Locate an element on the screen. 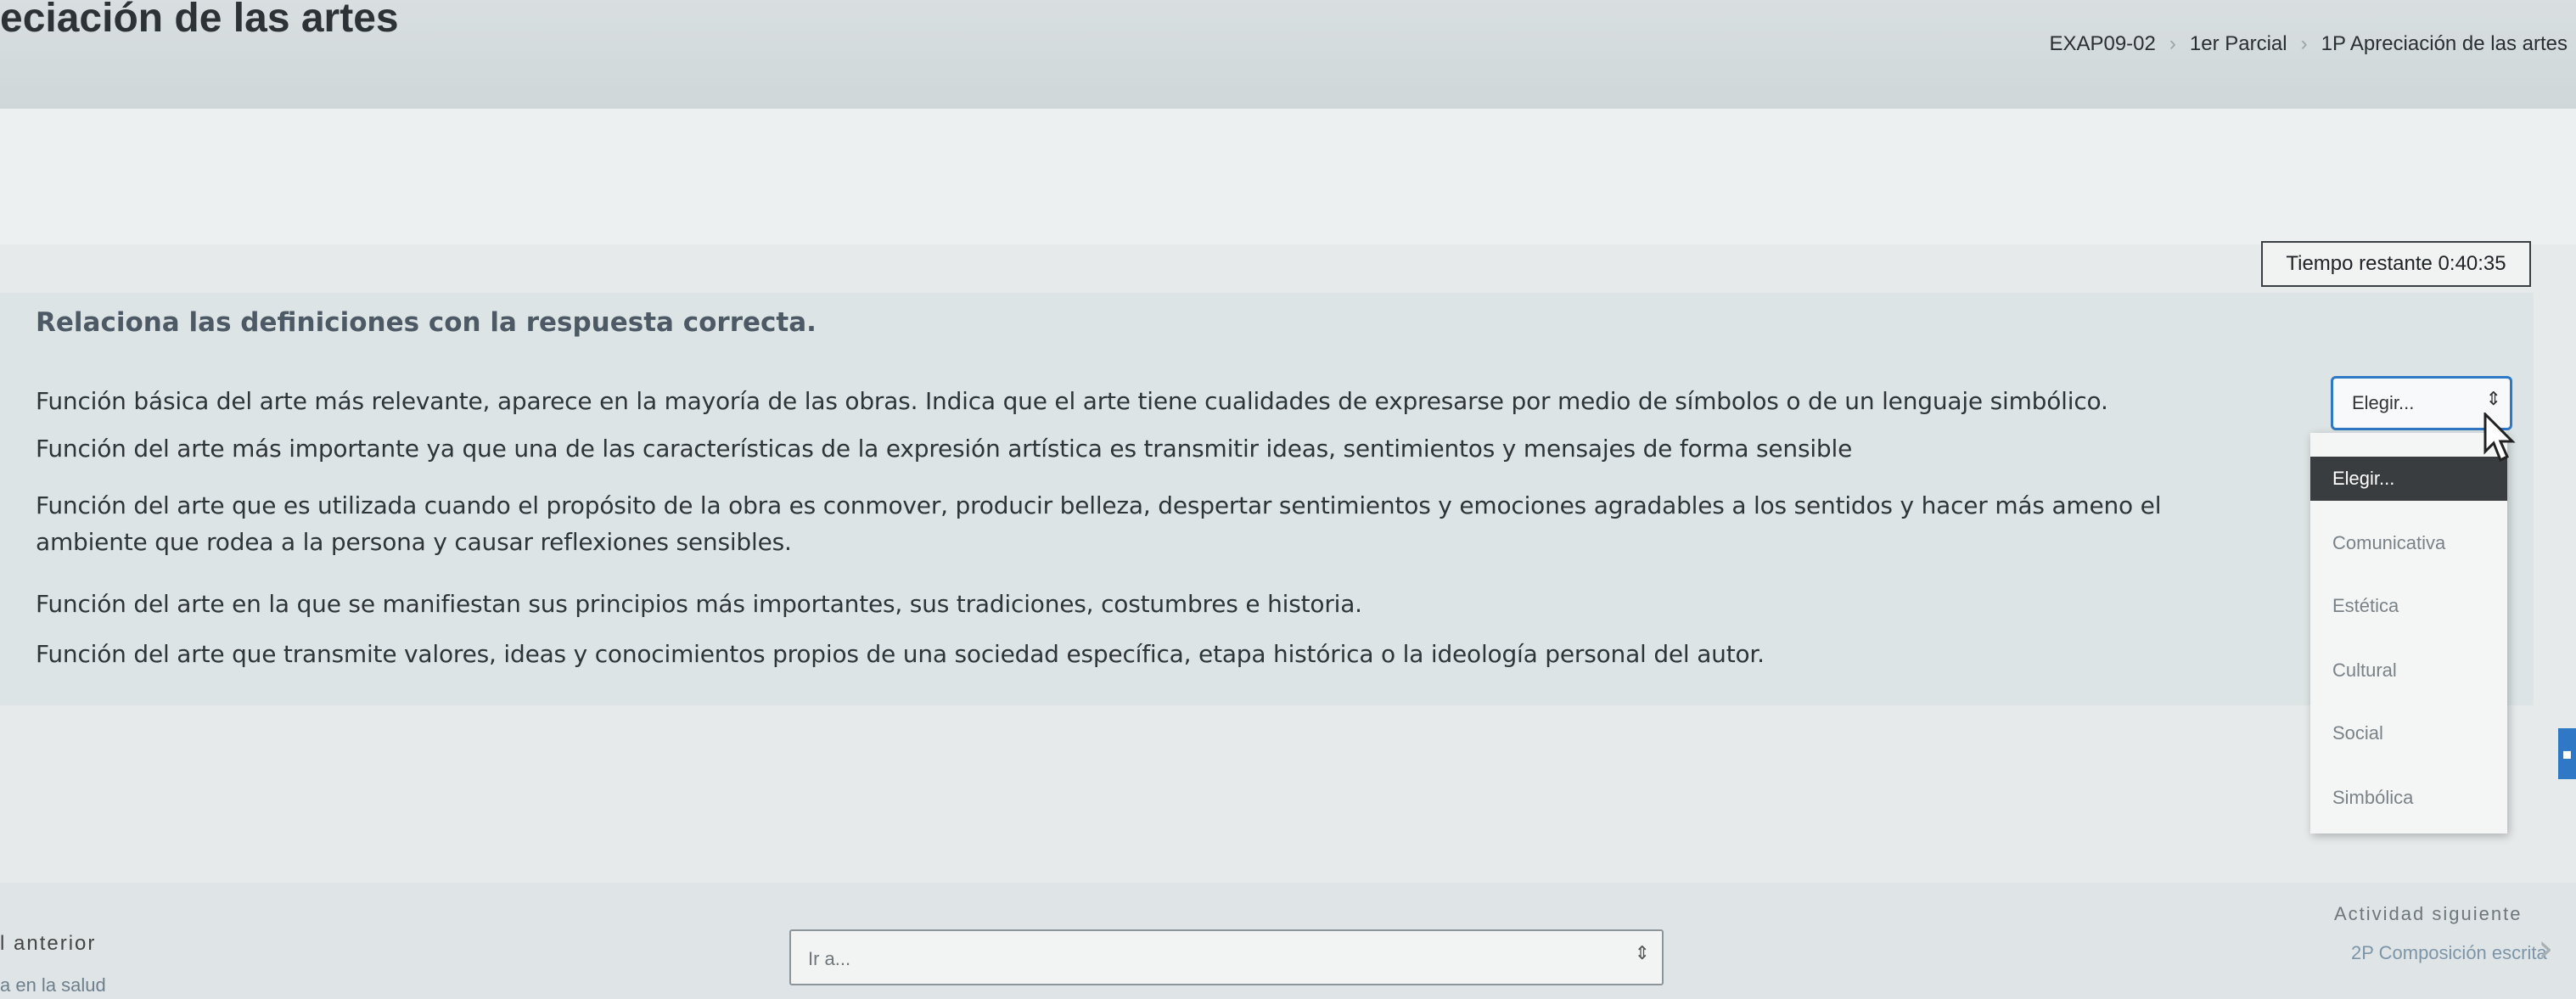 Image resolution: width=2576 pixels, height=999 pixels. dropdown-option-simbolica: Simbólica is located at coordinates (2408, 798).